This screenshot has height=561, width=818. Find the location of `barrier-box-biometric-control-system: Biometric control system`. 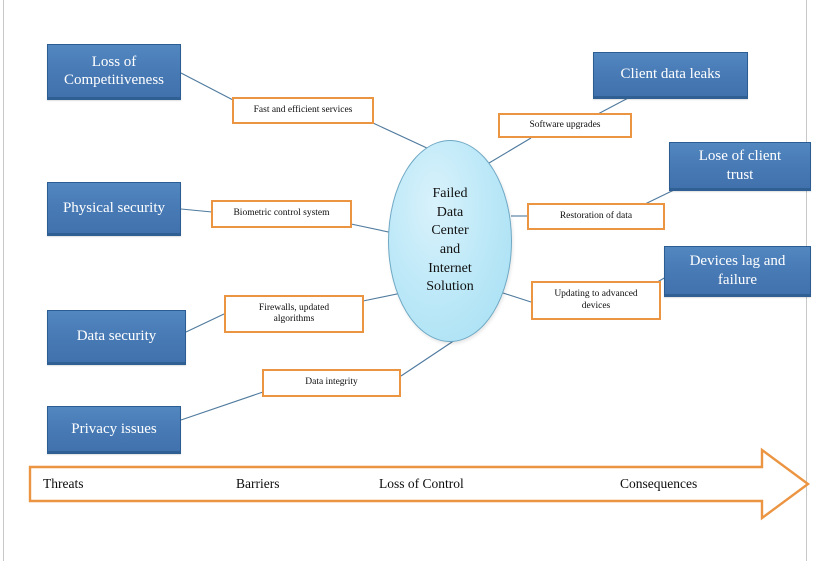

barrier-box-biometric-control-system: Biometric control system is located at coordinates (281, 214).